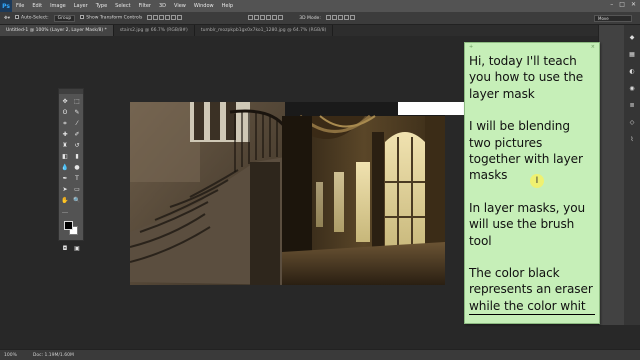 This screenshot has height=360, width=640. What do you see at coordinates (53, 355) in the screenshot?
I see `doc-size: Doc: 1.19M/1.60M` at bounding box center [53, 355].